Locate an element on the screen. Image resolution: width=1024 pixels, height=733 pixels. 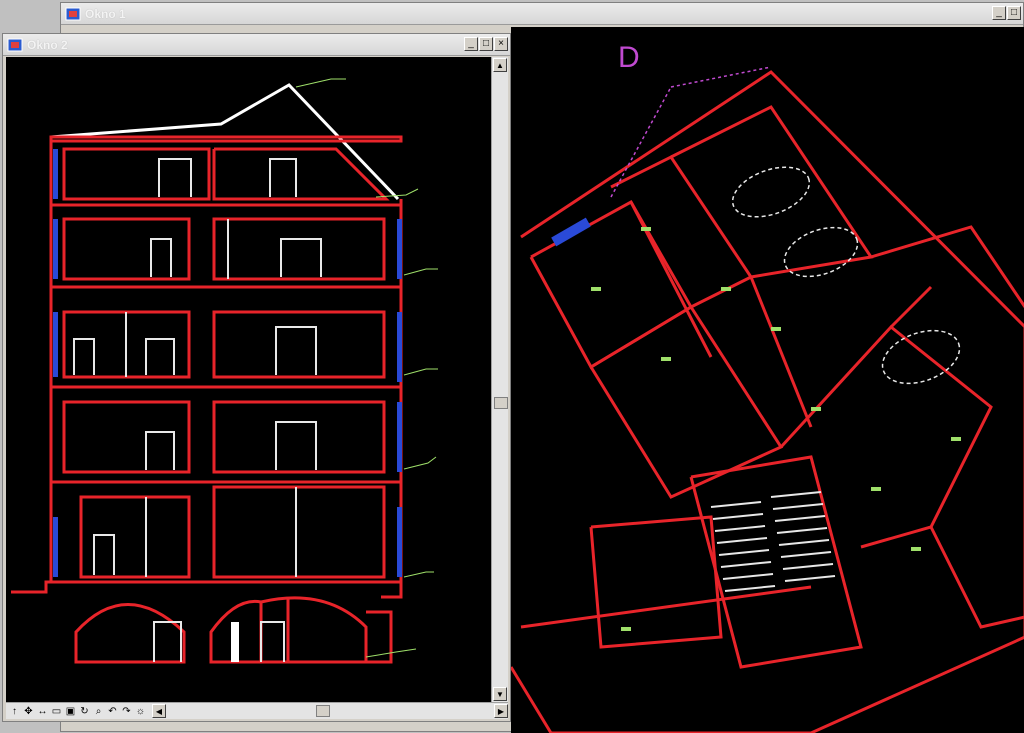
settings-icon: ☼ is located at coordinates (140, 711).